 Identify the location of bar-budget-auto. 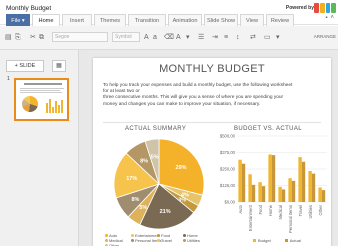
(240, 180).